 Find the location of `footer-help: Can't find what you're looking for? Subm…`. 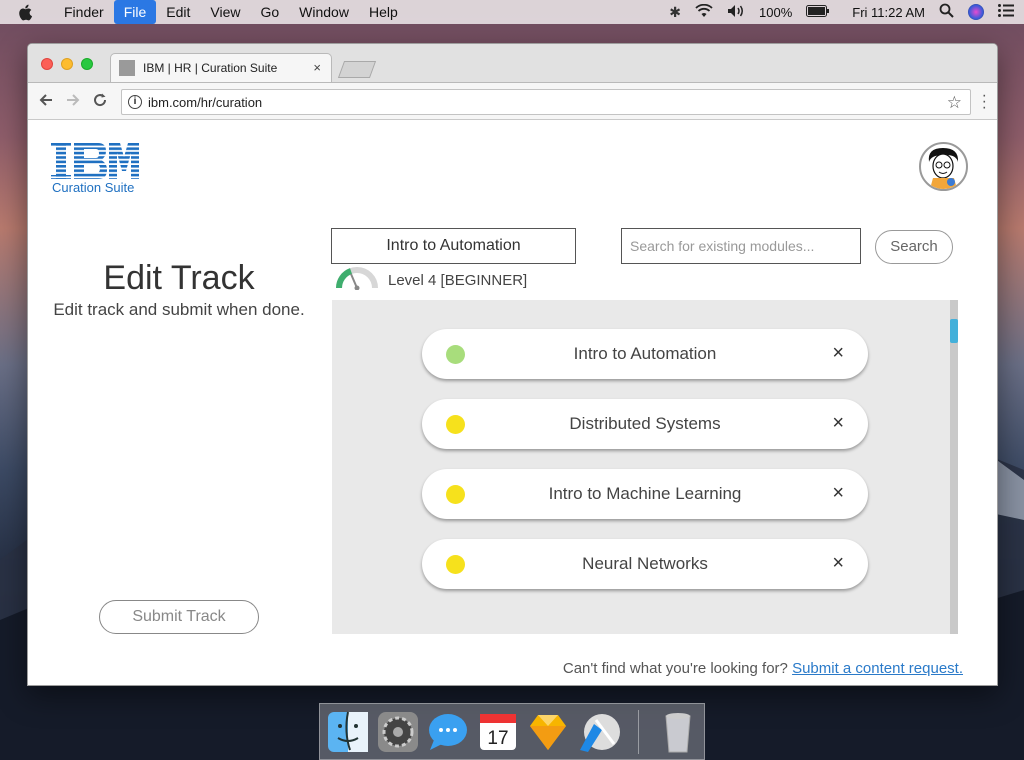

footer-help: Can't find what you're looking for? Subm… is located at coordinates (763, 668).